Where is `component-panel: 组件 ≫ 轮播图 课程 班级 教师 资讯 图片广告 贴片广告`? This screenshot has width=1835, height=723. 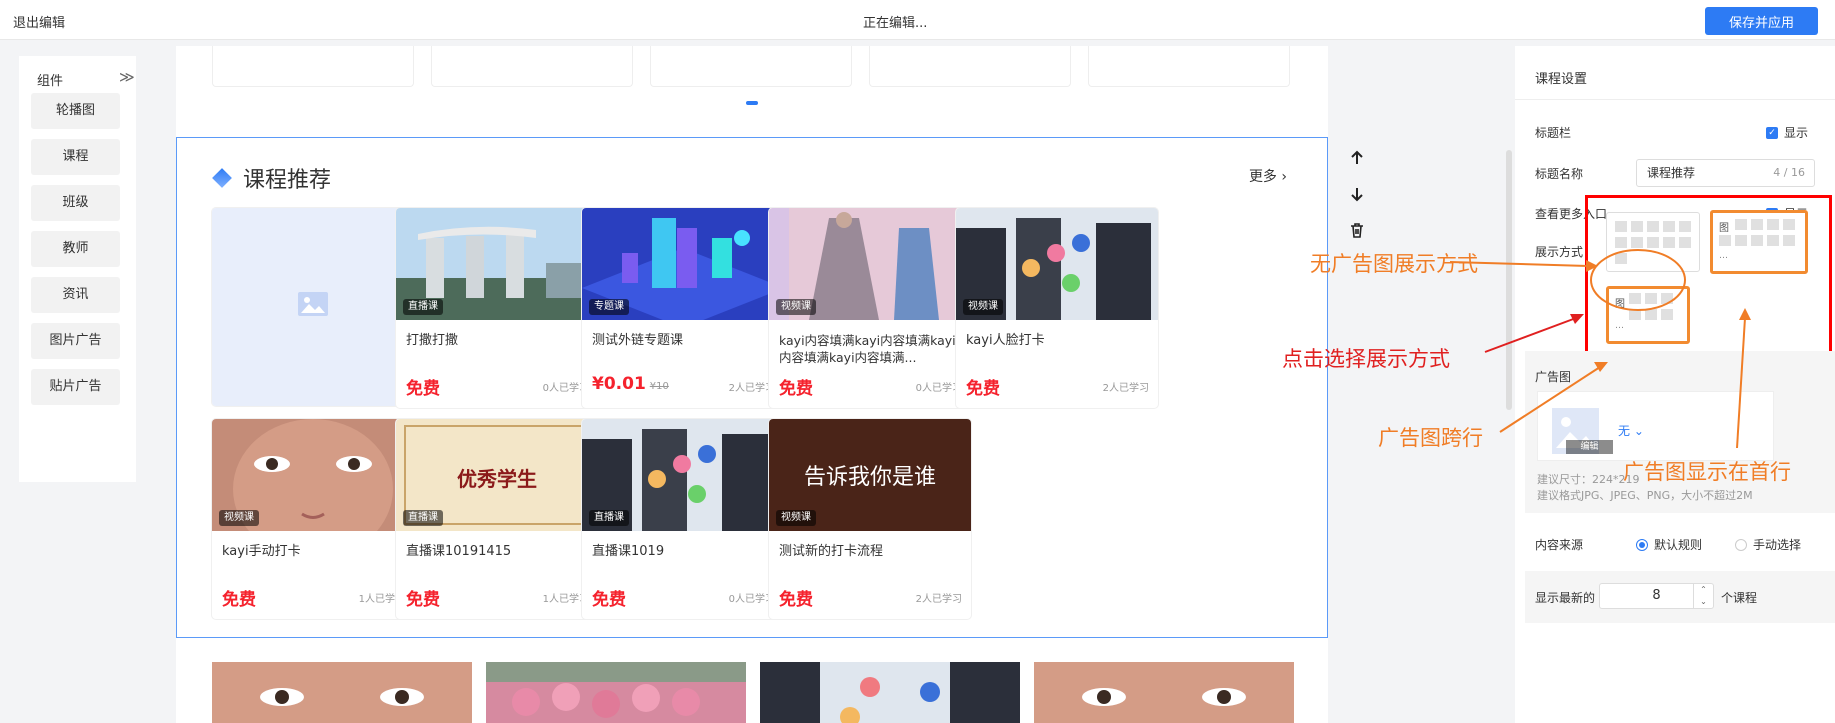
component-panel: 组件 ≫ 轮播图 课程 班级 教师 资讯 图片广告 贴片广告 is located at coordinates (77, 269).